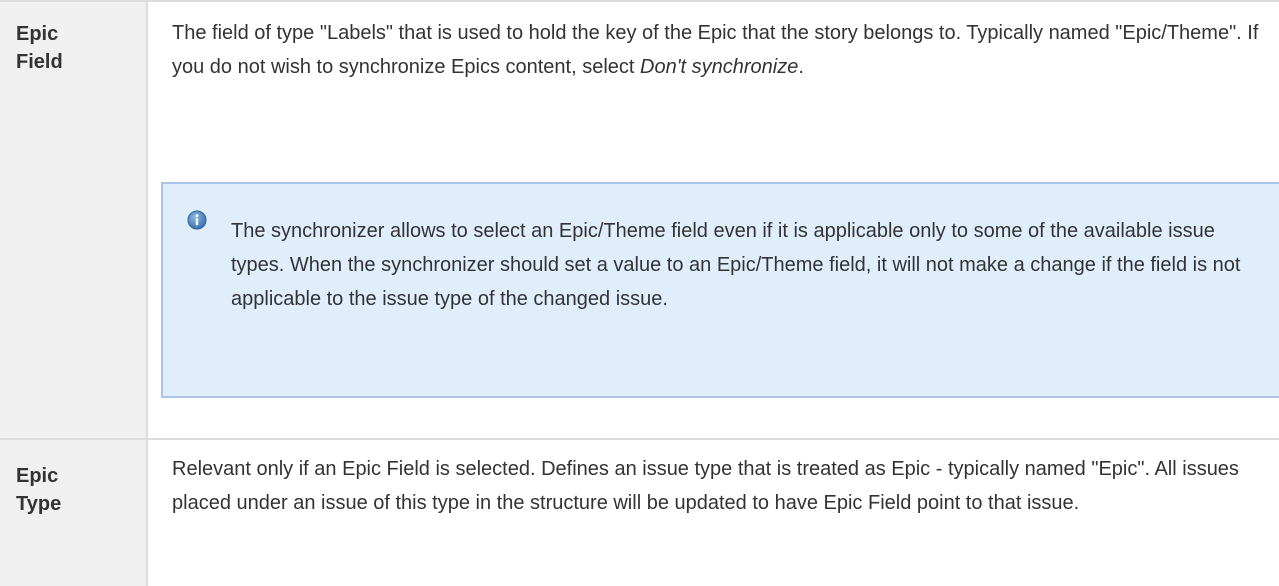  I want to click on row-header: Epic Field, so click(74, 220).